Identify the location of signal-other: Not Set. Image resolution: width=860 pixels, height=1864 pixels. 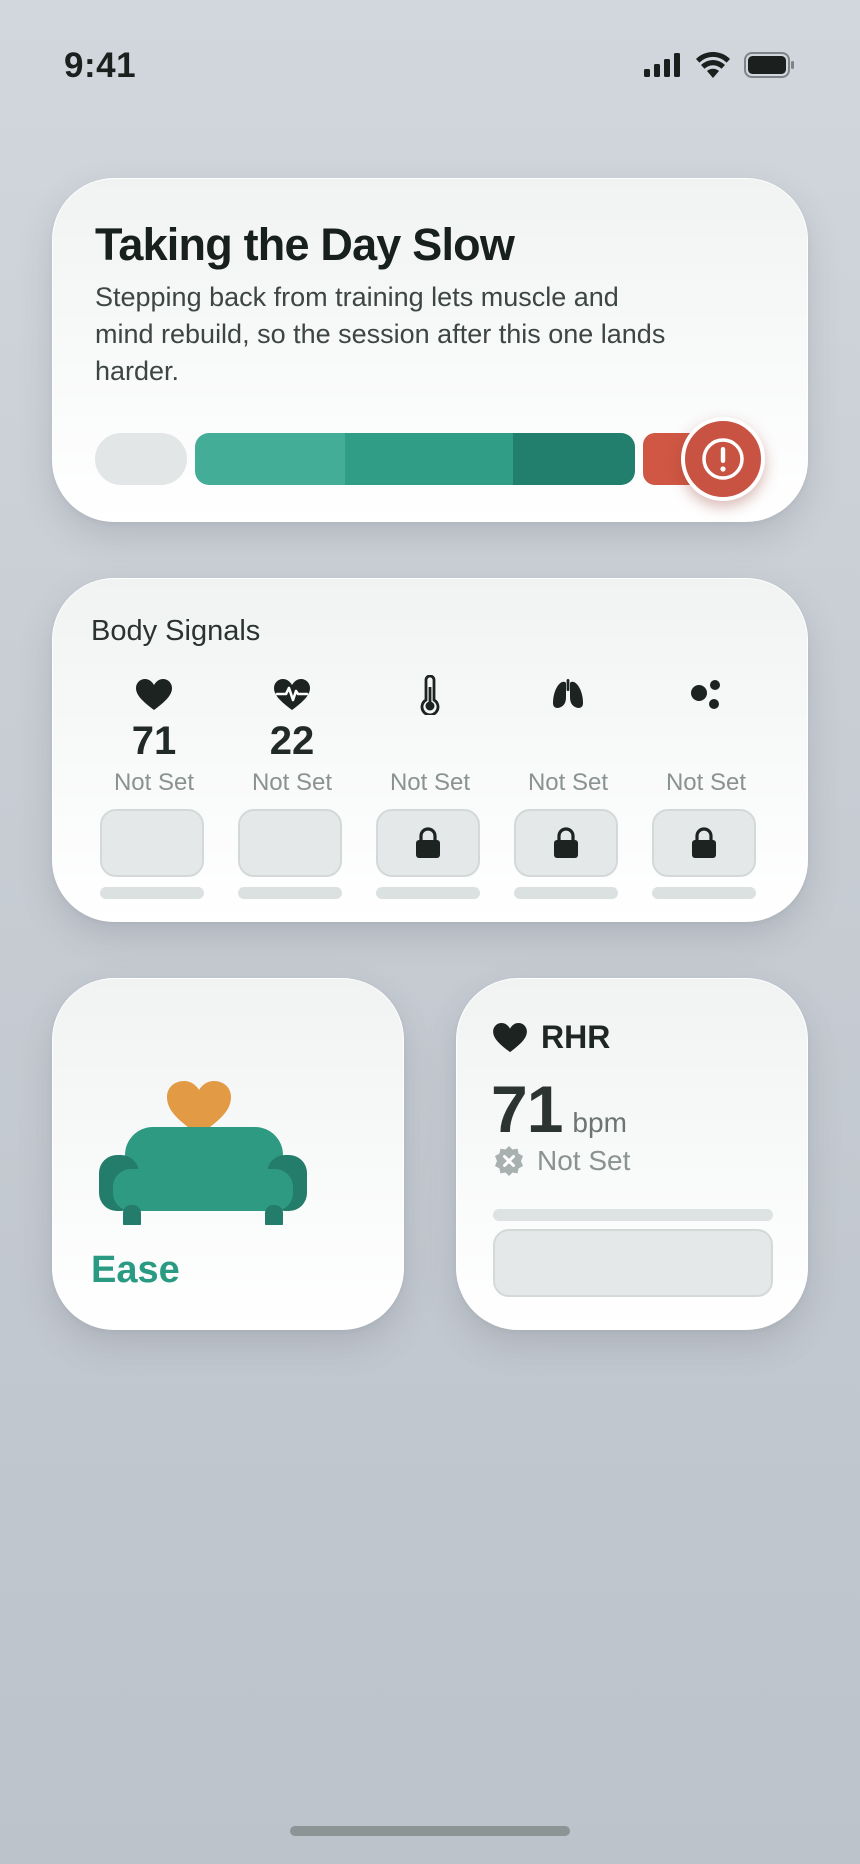
(706, 790).